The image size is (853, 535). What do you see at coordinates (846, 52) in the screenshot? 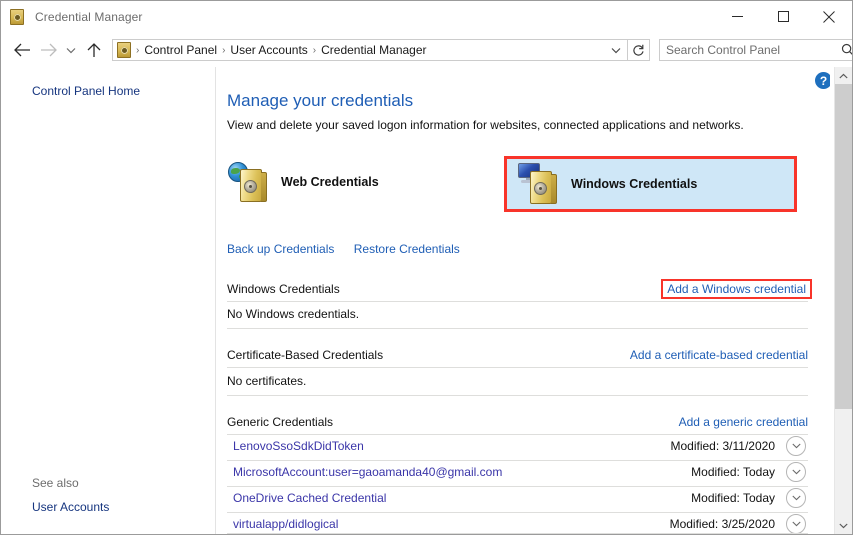
I see `search-icon` at bounding box center [846, 52].